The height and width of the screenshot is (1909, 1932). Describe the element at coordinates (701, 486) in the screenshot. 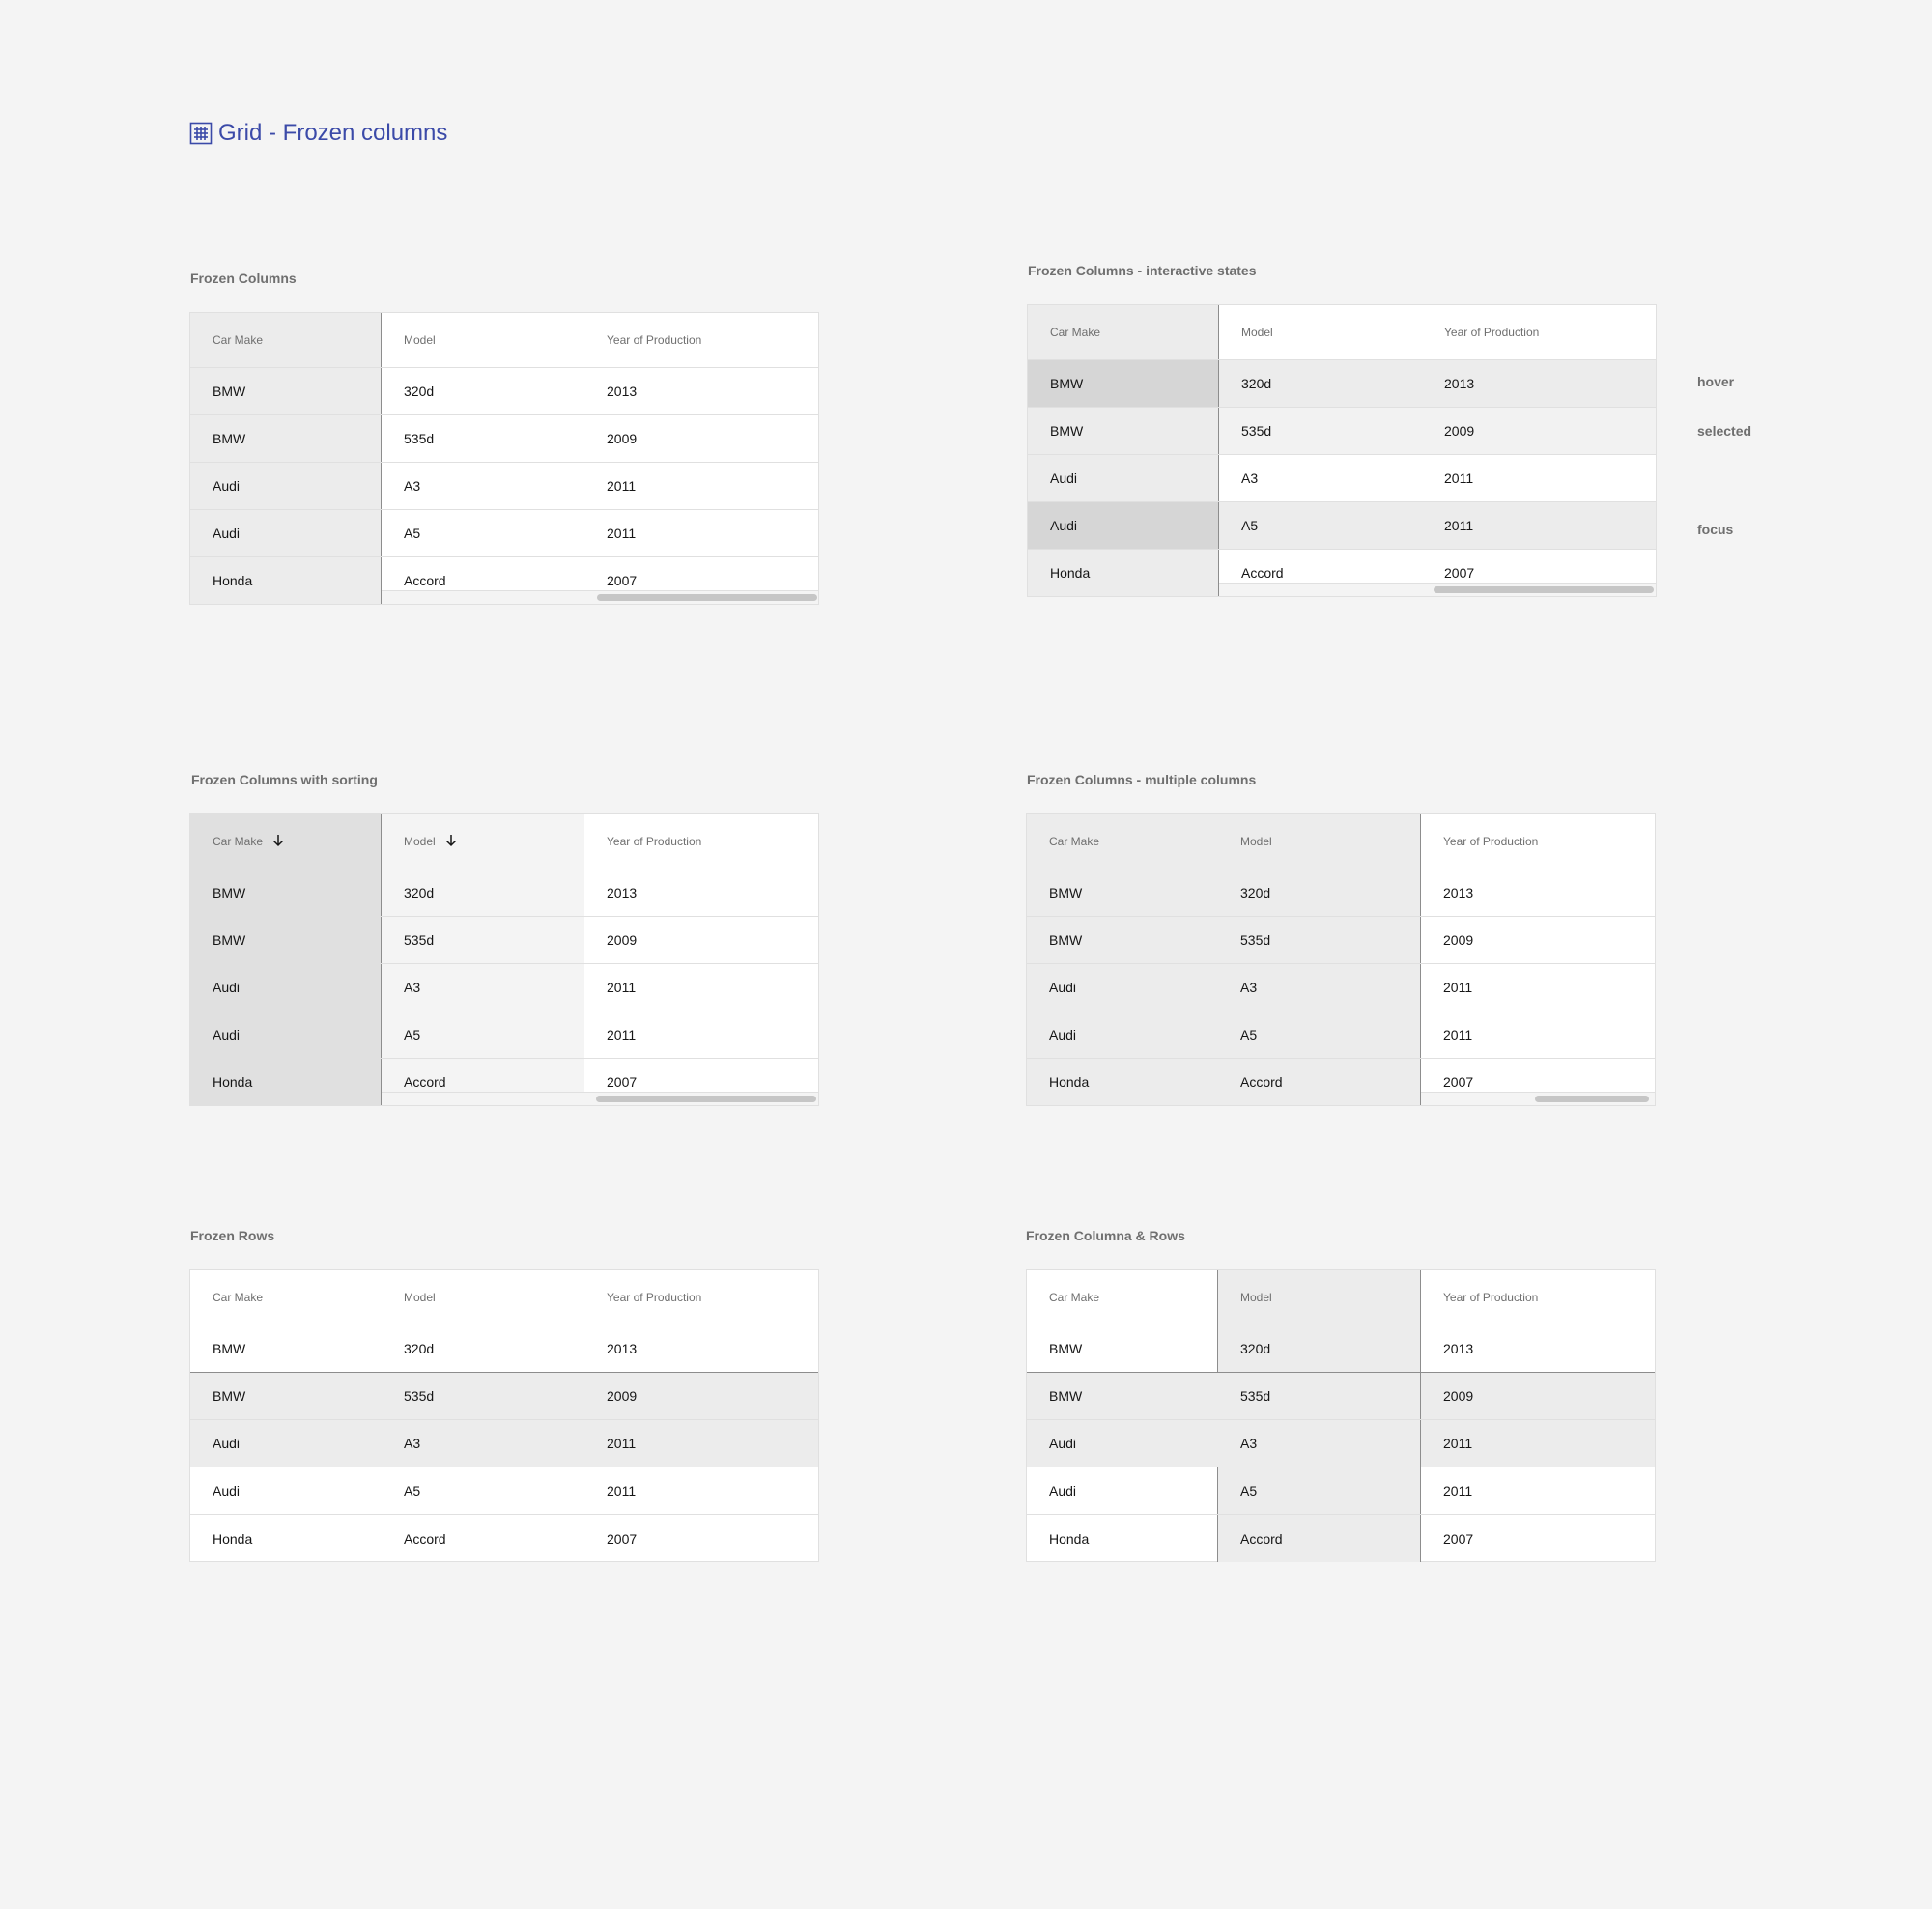

I see `cell-year: 2011` at that location.